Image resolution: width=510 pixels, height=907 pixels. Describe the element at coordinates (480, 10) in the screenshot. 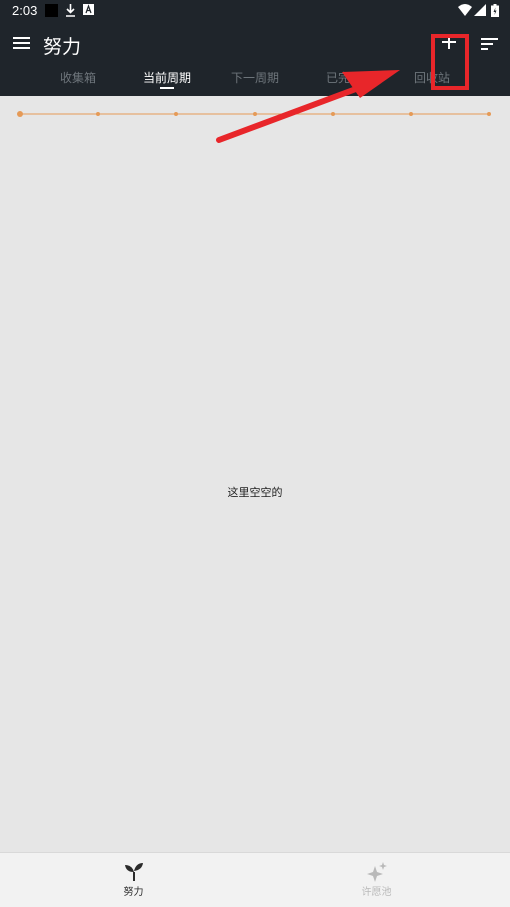

I see `signal-icon` at that location.